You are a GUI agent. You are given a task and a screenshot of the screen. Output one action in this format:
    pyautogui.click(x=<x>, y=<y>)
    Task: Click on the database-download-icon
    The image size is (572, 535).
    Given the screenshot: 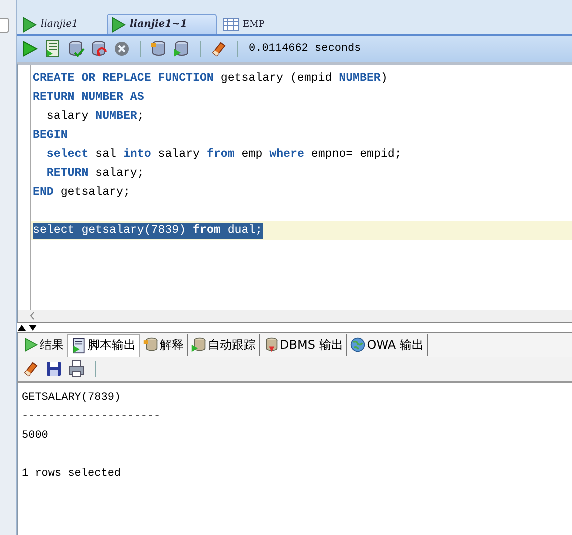 What is the action you would take?
    pyautogui.click(x=271, y=345)
    